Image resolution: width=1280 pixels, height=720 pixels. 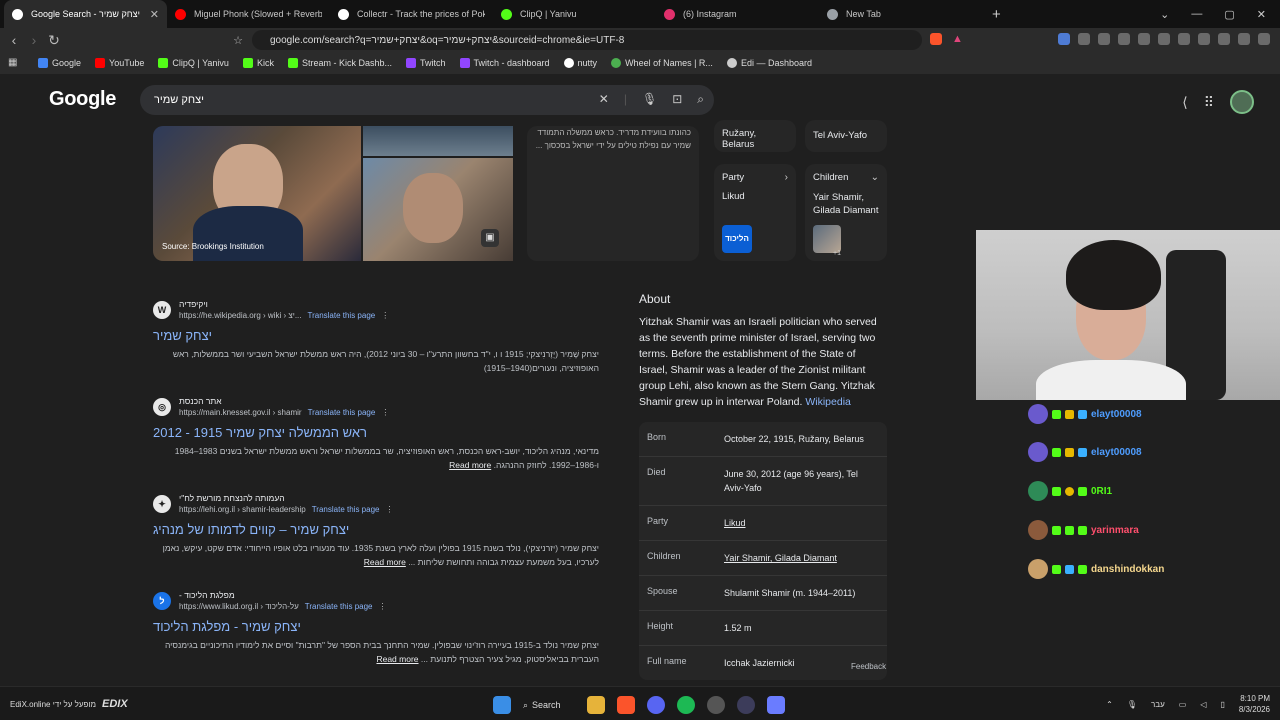 What do you see at coordinates (737, 14) in the screenshot?
I see `tab-instagram: (6) Instagram` at bounding box center [737, 14].